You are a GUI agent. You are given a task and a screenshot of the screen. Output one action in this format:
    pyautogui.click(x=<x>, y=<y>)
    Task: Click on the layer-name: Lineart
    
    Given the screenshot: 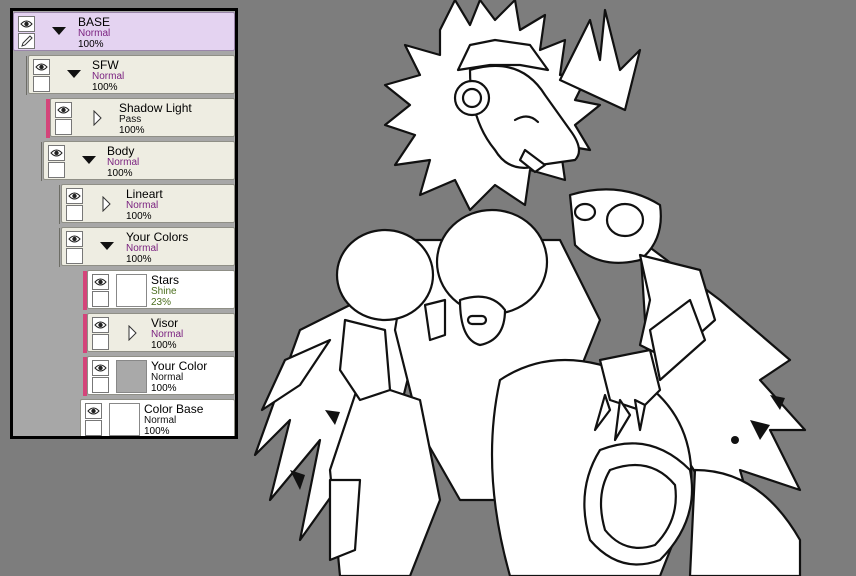 What is the action you would take?
    pyautogui.click(x=144, y=194)
    